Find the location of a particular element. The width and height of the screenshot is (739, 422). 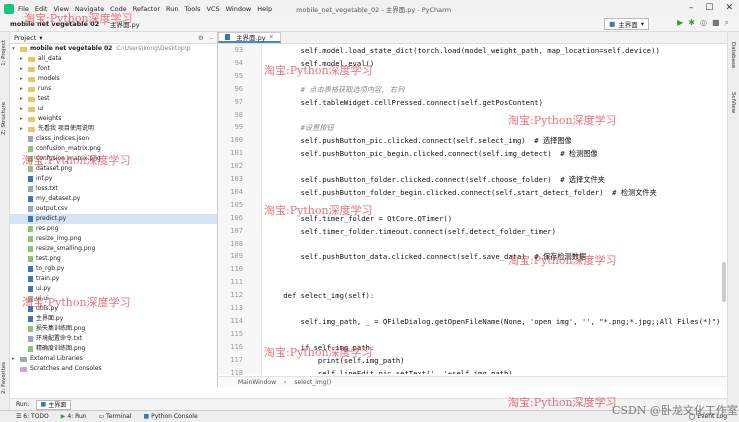

run-tool-button: ▶ 4: Run is located at coordinates (74, 416).